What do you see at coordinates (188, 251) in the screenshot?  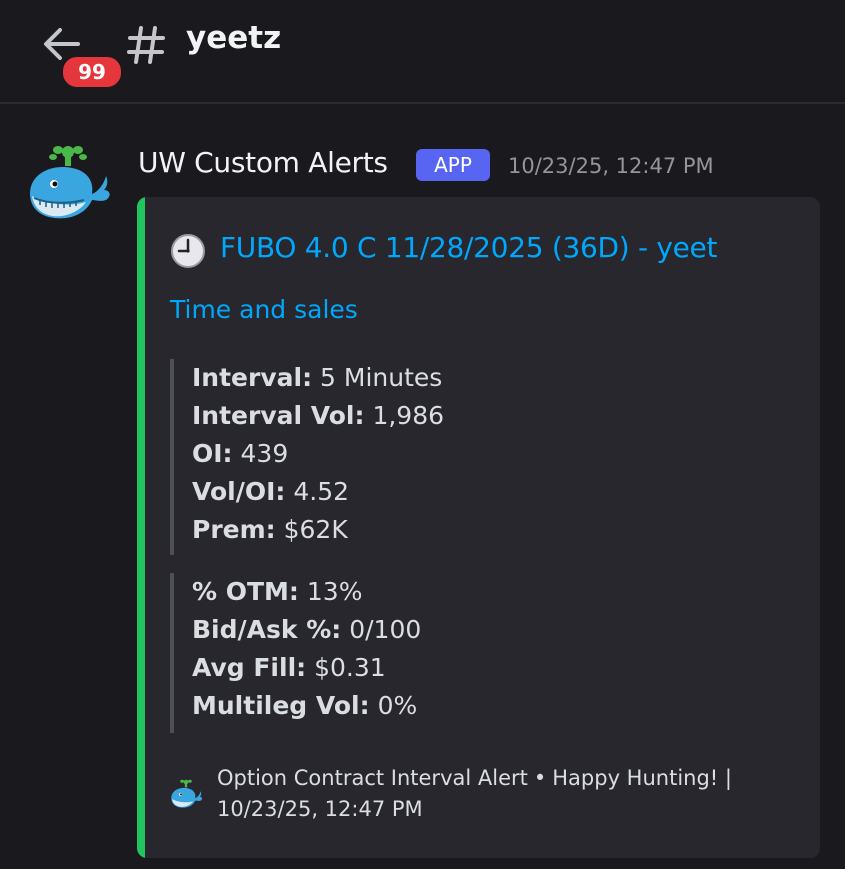 I see `clock-icon` at bounding box center [188, 251].